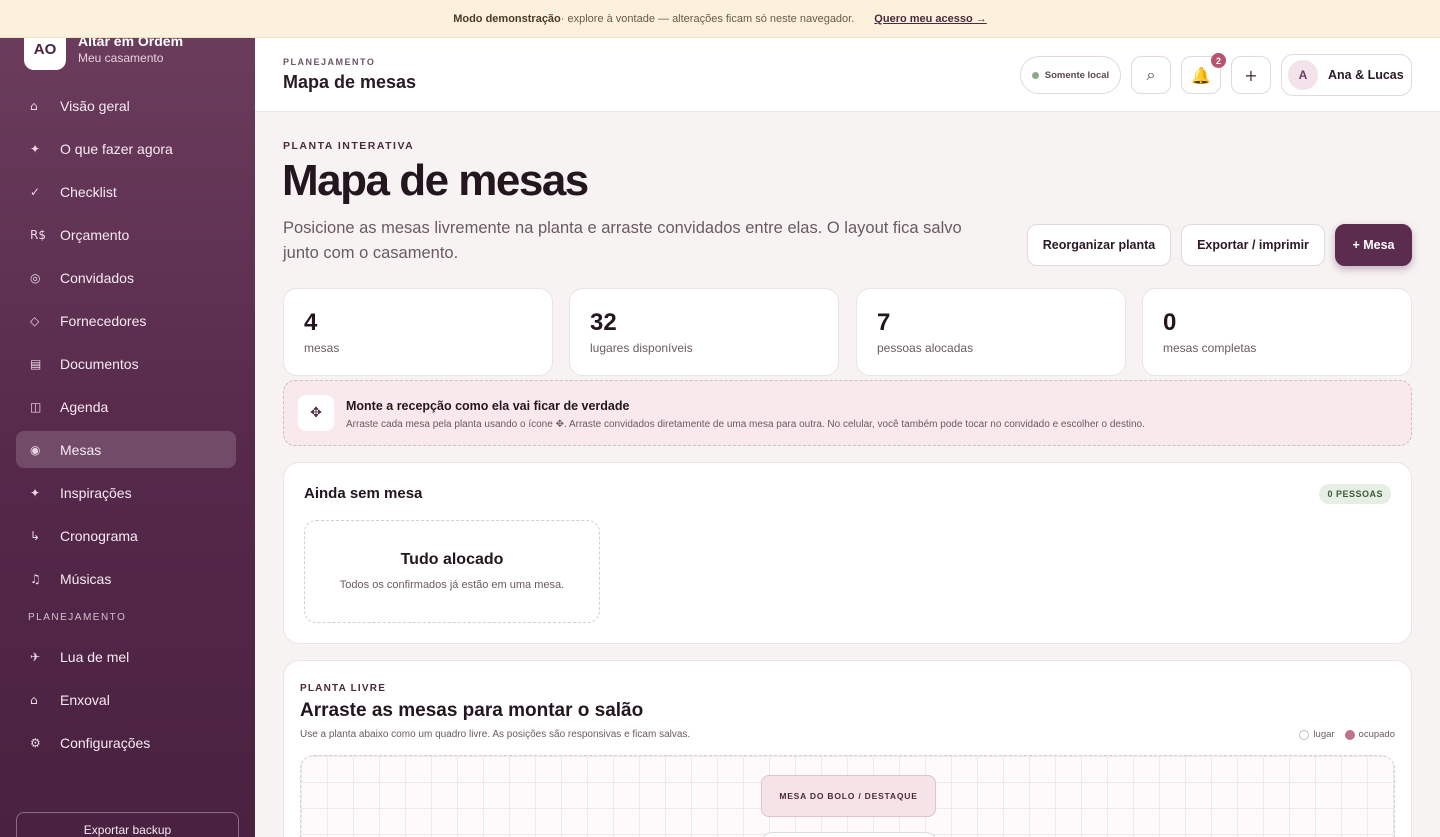  I want to click on brand-subtitle: Meu casamento, so click(121, 58).